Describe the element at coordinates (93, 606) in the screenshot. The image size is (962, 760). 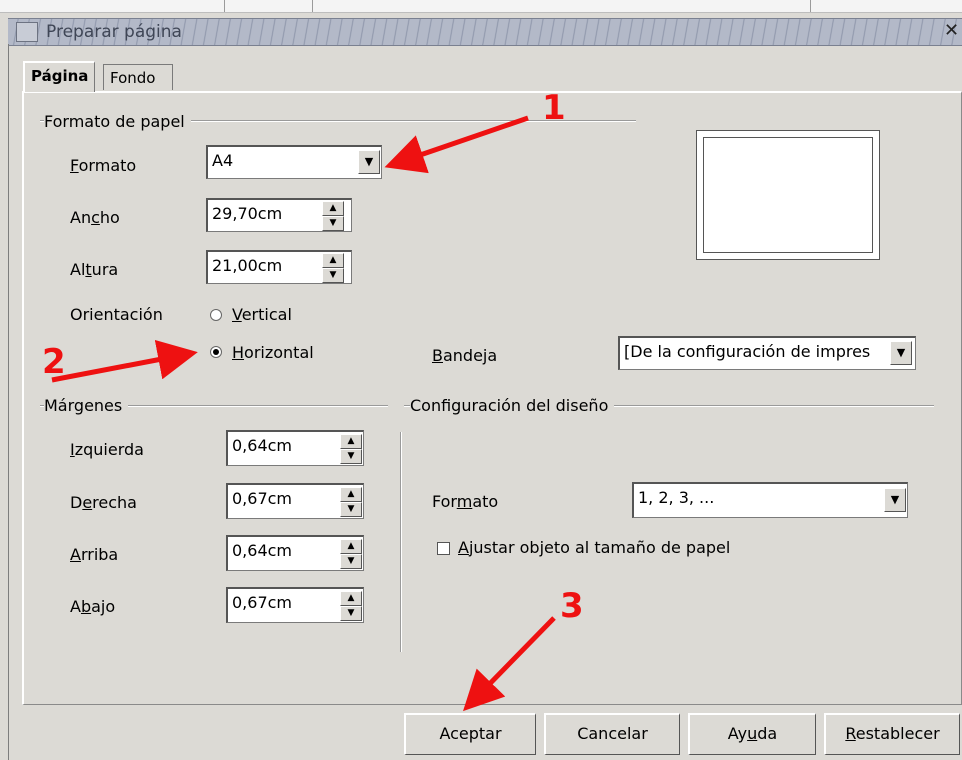
I see `margin-bottom-label: Abajo` at that location.